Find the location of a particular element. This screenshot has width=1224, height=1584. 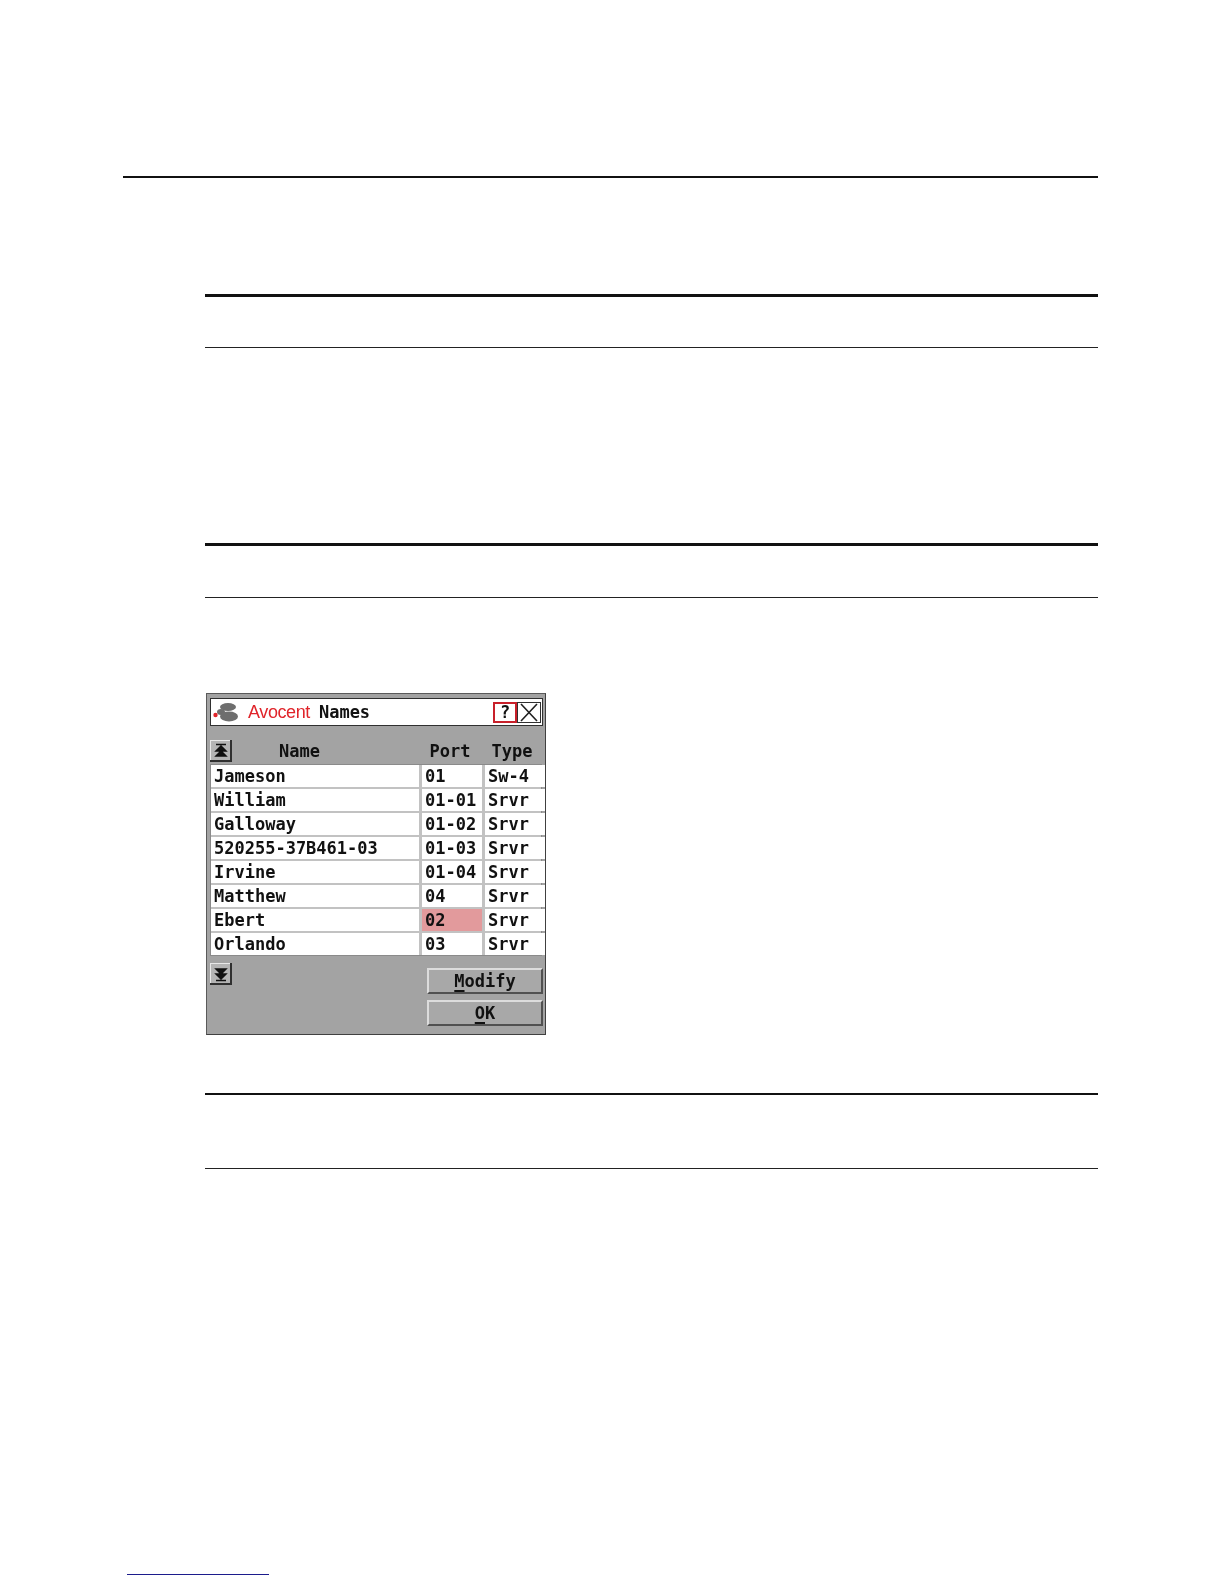

scroll-up-icon is located at coordinates (221, 751).